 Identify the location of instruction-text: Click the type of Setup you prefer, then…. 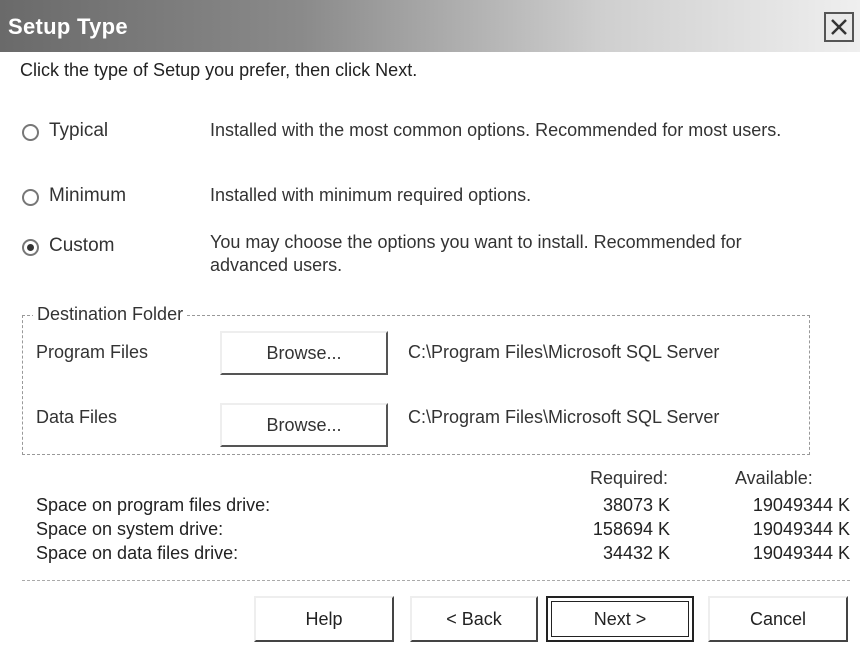
(219, 70).